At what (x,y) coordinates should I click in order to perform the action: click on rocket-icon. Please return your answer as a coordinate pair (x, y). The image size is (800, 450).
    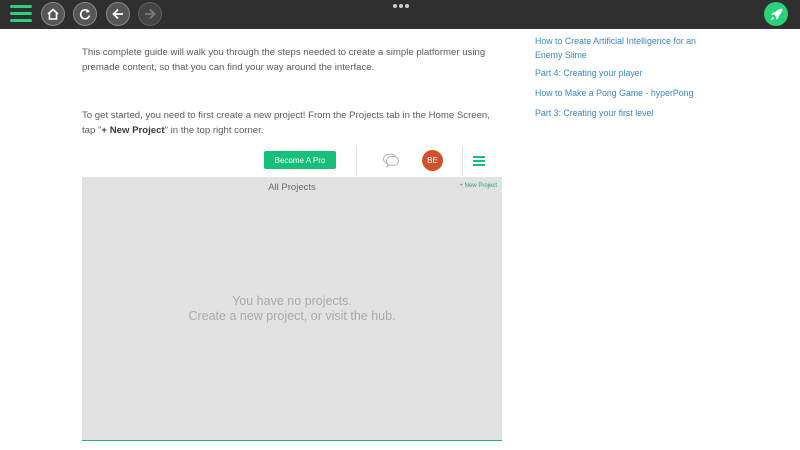
    Looking at the image, I should click on (776, 14).